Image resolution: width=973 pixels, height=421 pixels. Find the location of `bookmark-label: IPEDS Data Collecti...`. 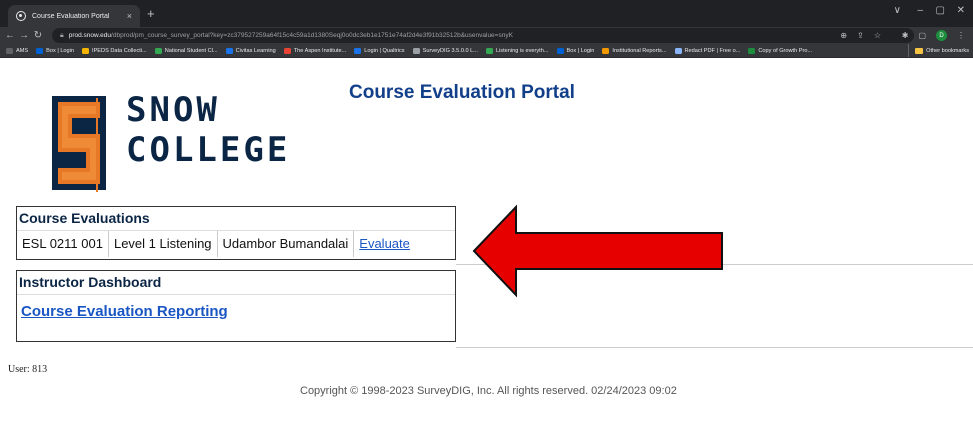

bookmark-label: IPEDS Data Collecti... is located at coordinates (119, 50).